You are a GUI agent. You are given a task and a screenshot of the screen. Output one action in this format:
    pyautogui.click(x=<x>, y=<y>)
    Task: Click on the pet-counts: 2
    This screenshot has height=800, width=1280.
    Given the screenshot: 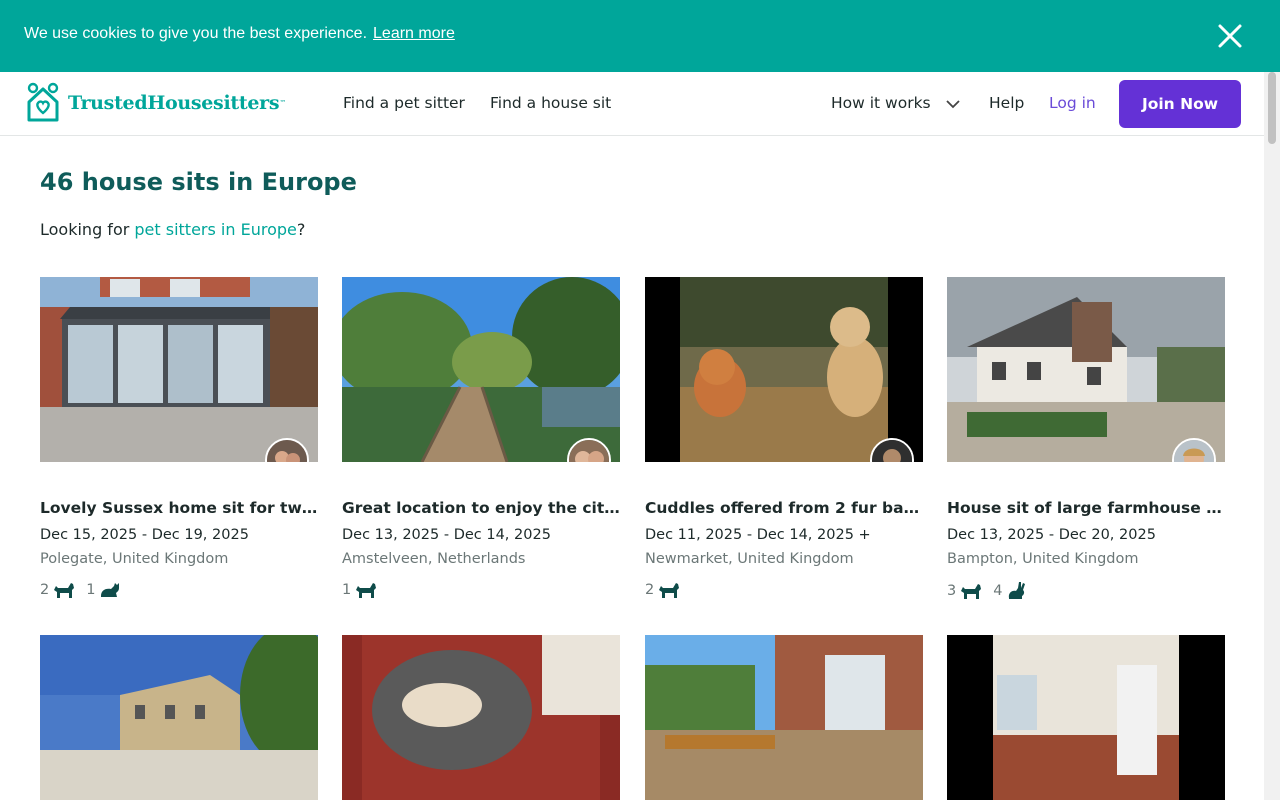 What is the action you would take?
    pyautogui.click(x=668, y=590)
    